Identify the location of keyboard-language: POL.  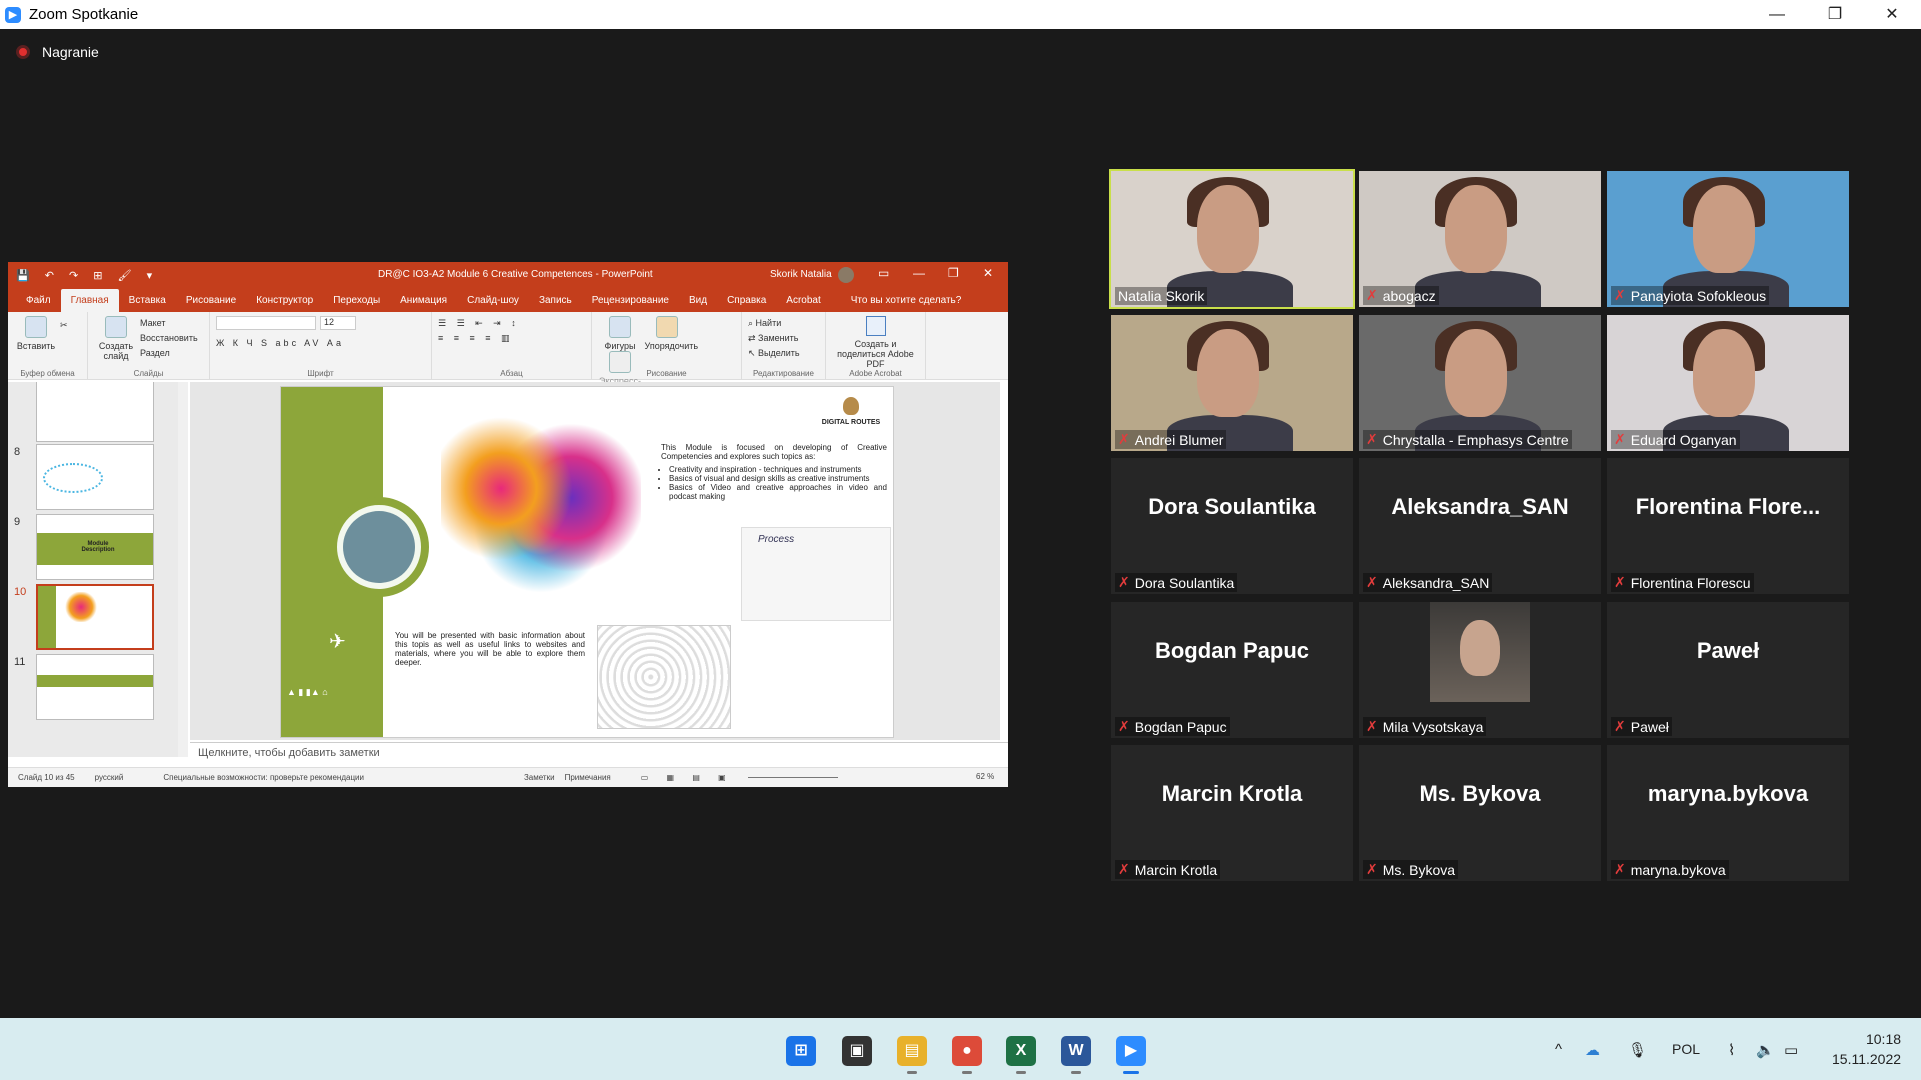
(1686, 1049).